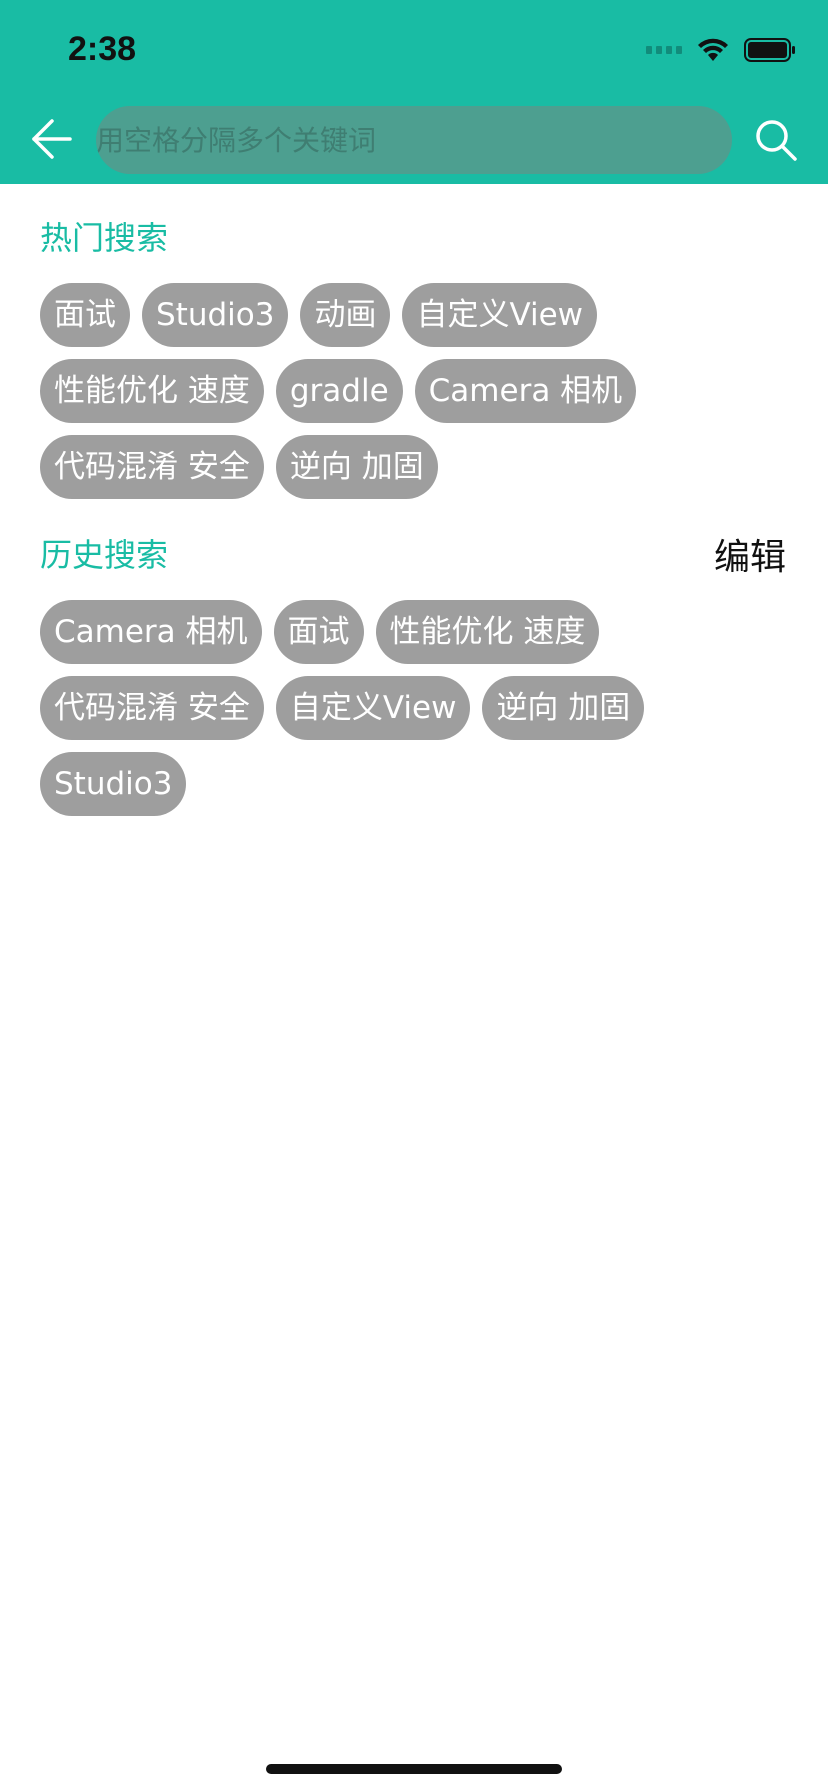 The image size is (828, 1792). I want to click on wifi-icon, so click(713, 49).